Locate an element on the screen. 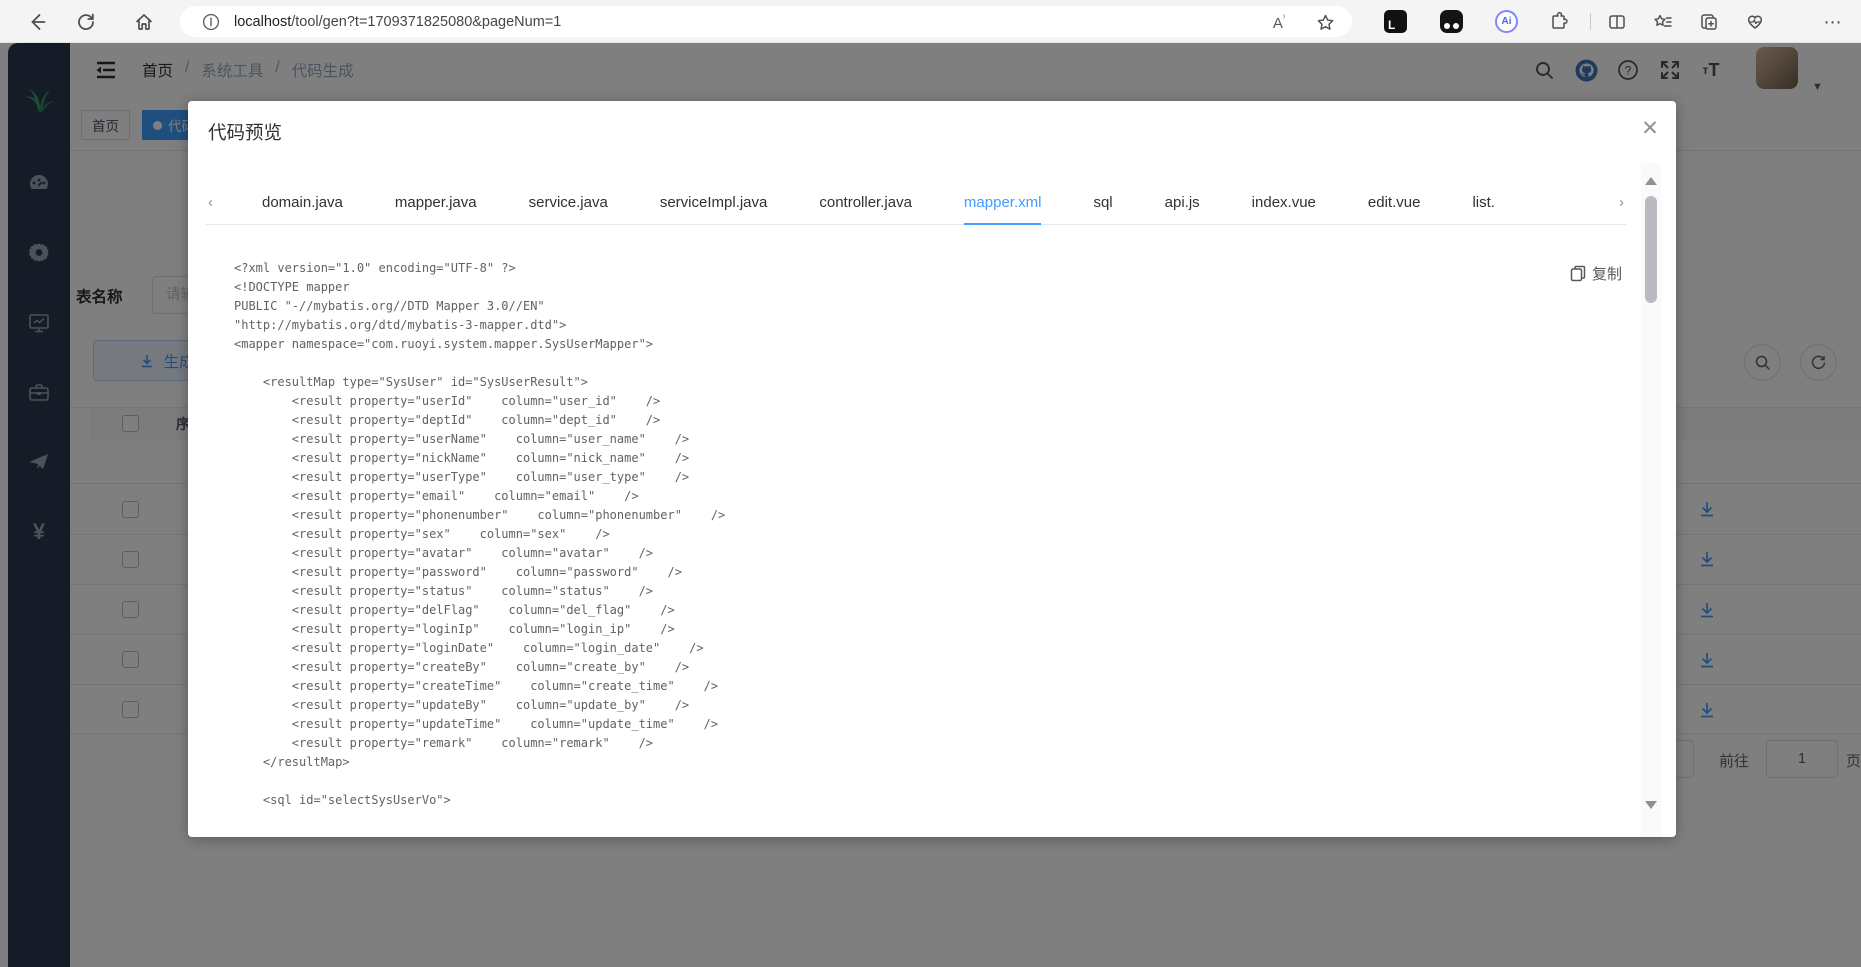  collections-icon is located at coordinates (1709, 22).